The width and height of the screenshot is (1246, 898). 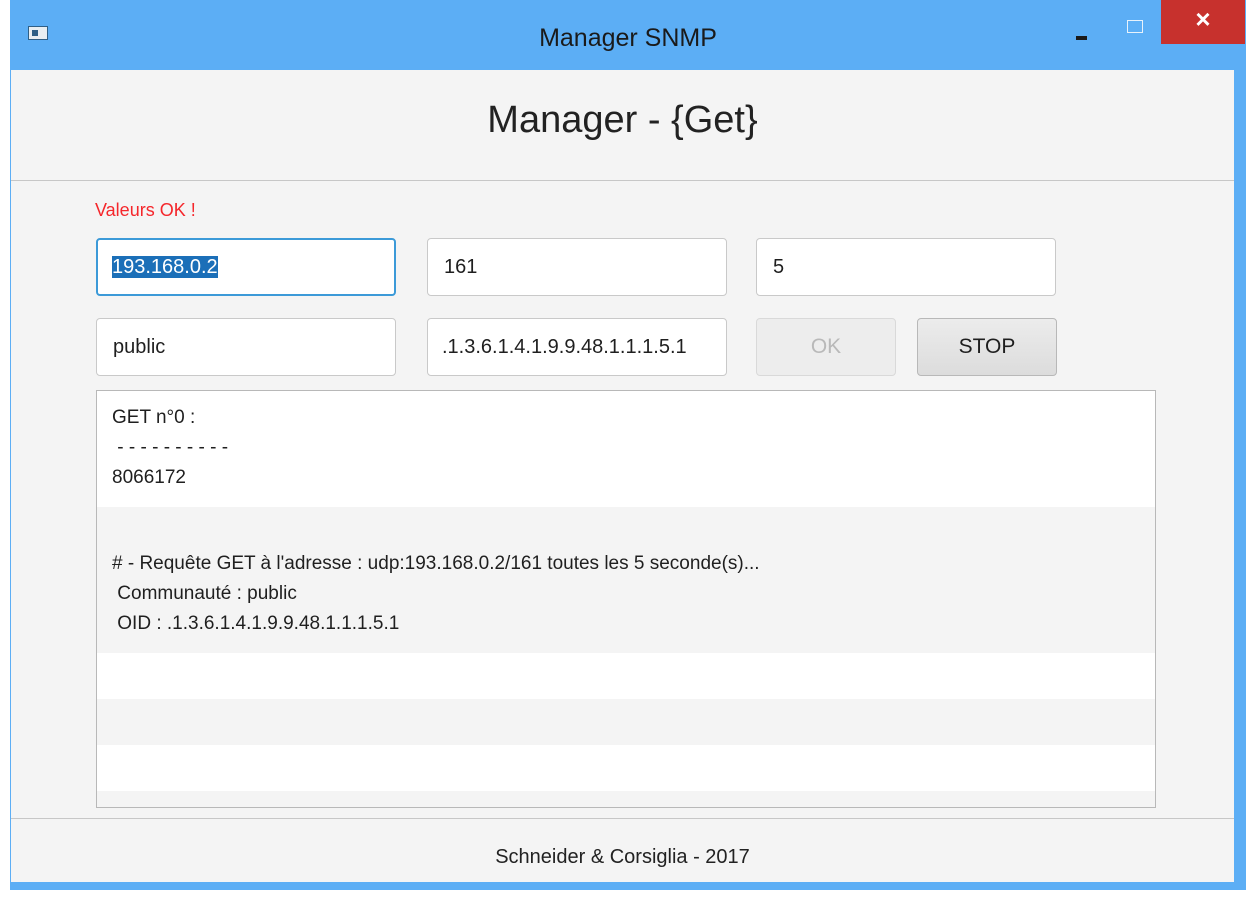 What do you see at coordinates (149, 477) in the screenshot?
I see `log-line: 8066172` at bounding box center [149, 477].